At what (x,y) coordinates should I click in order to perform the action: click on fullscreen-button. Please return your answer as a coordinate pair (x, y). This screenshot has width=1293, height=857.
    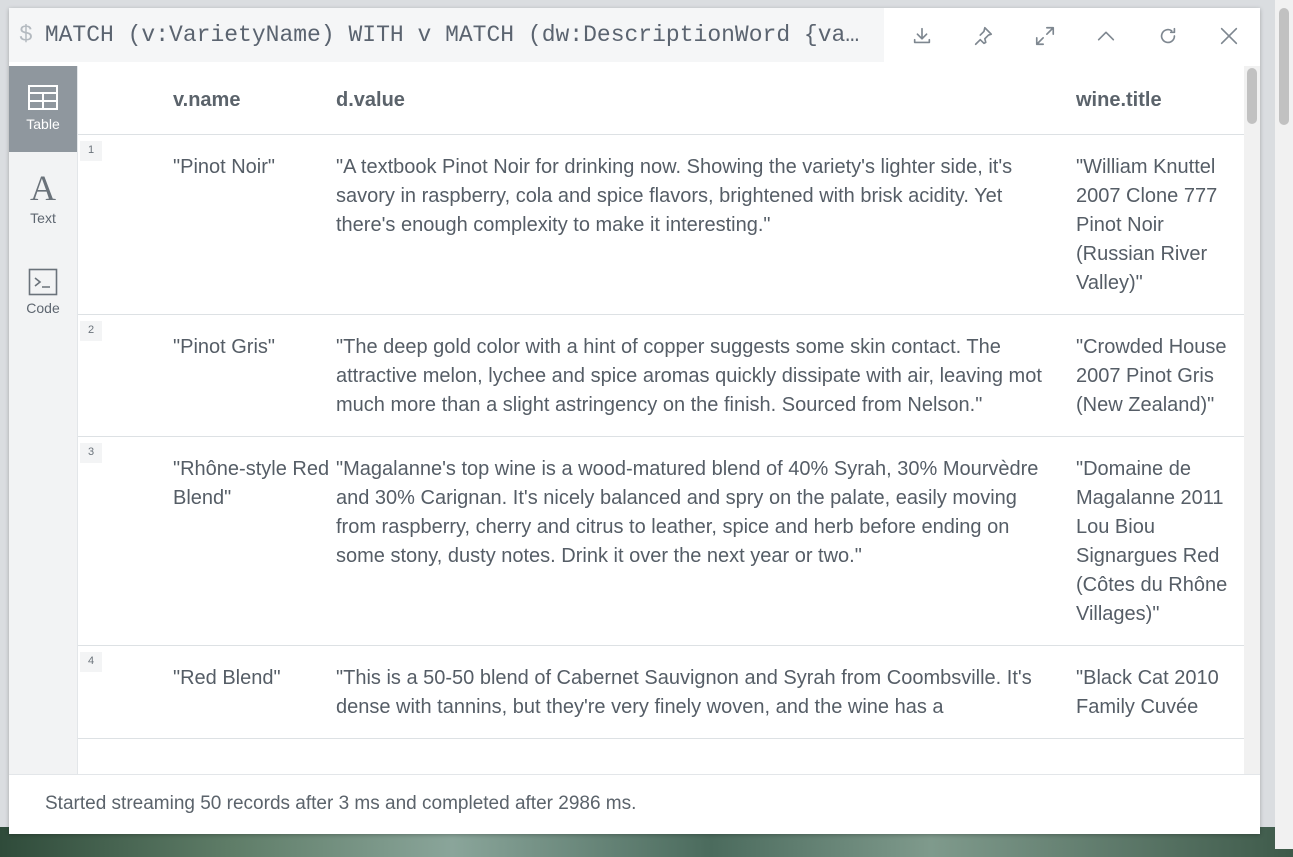
    Looking at the image, I should click on (1045, 36).